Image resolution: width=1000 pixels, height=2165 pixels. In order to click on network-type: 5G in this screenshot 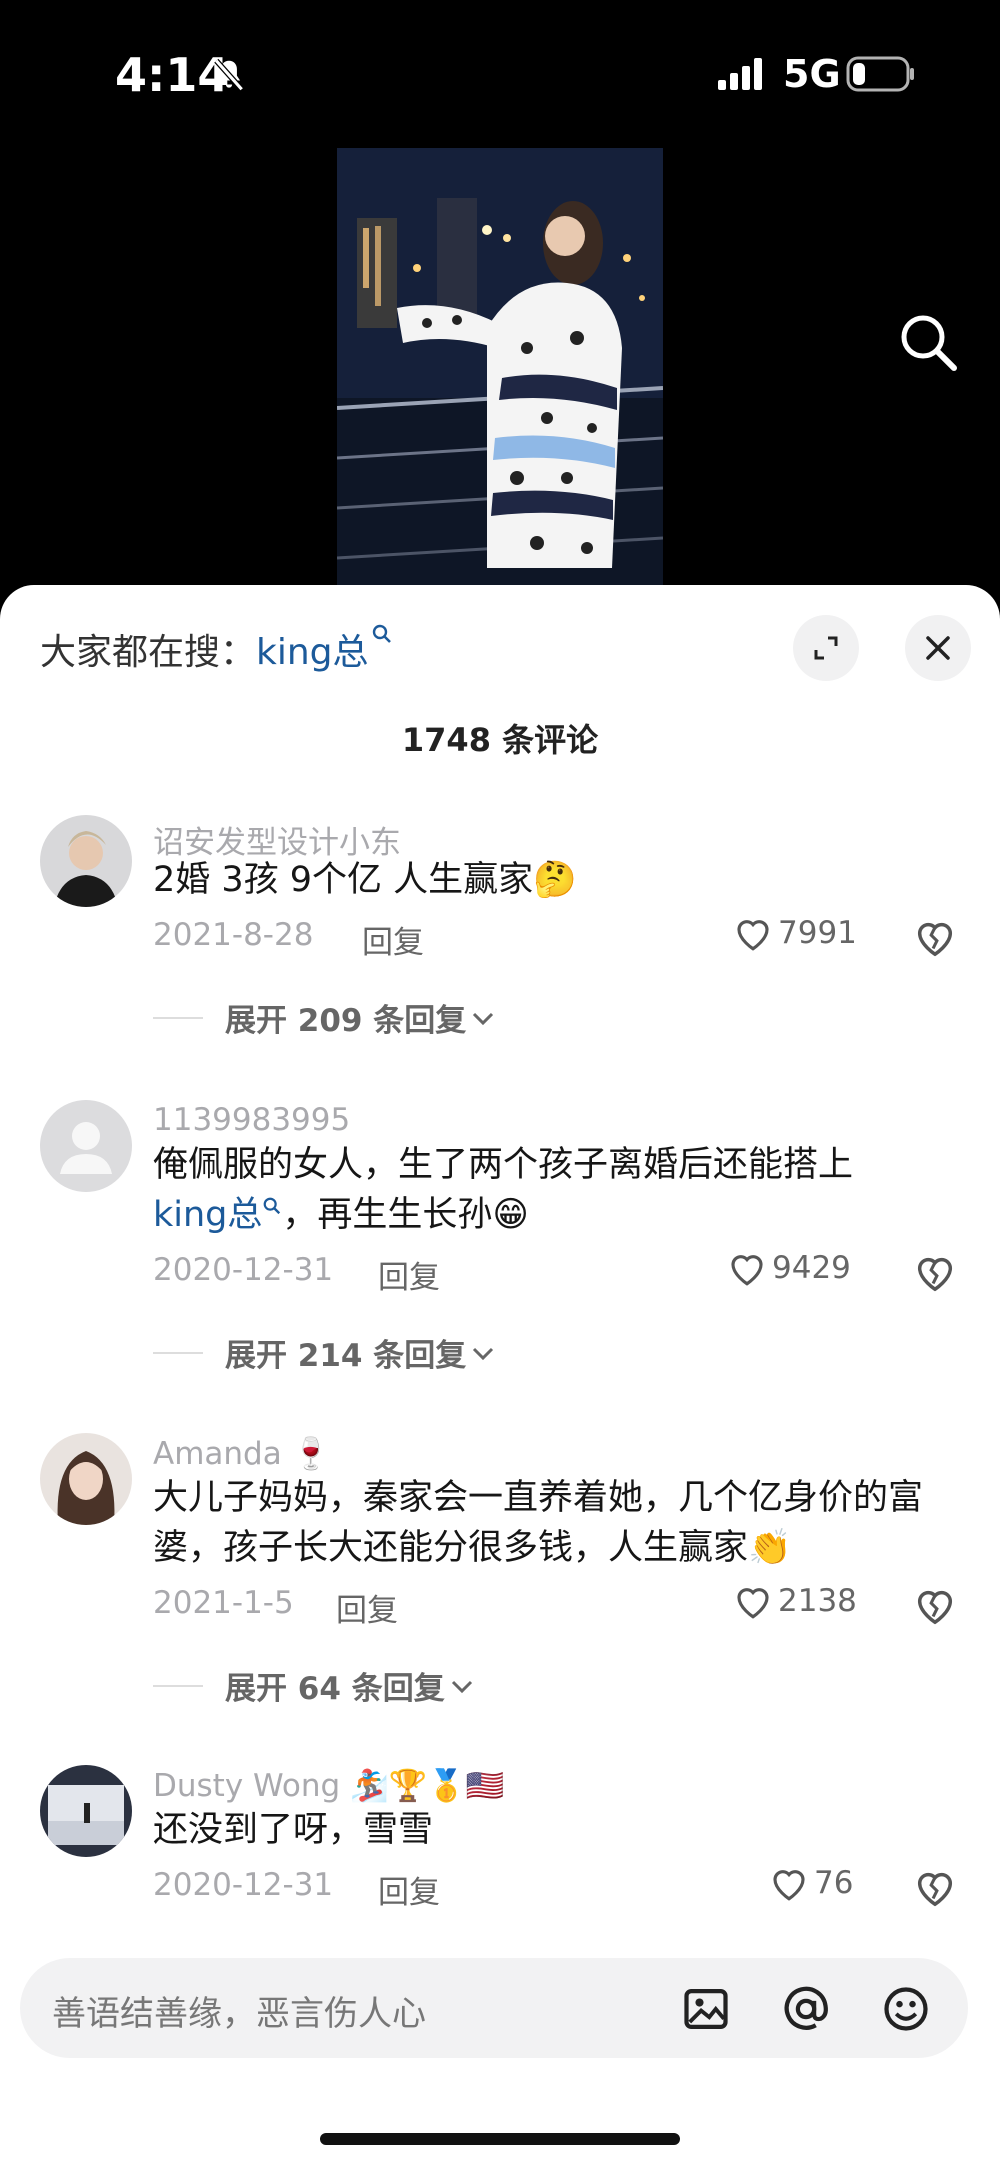, I will do `click(812, 74)`.